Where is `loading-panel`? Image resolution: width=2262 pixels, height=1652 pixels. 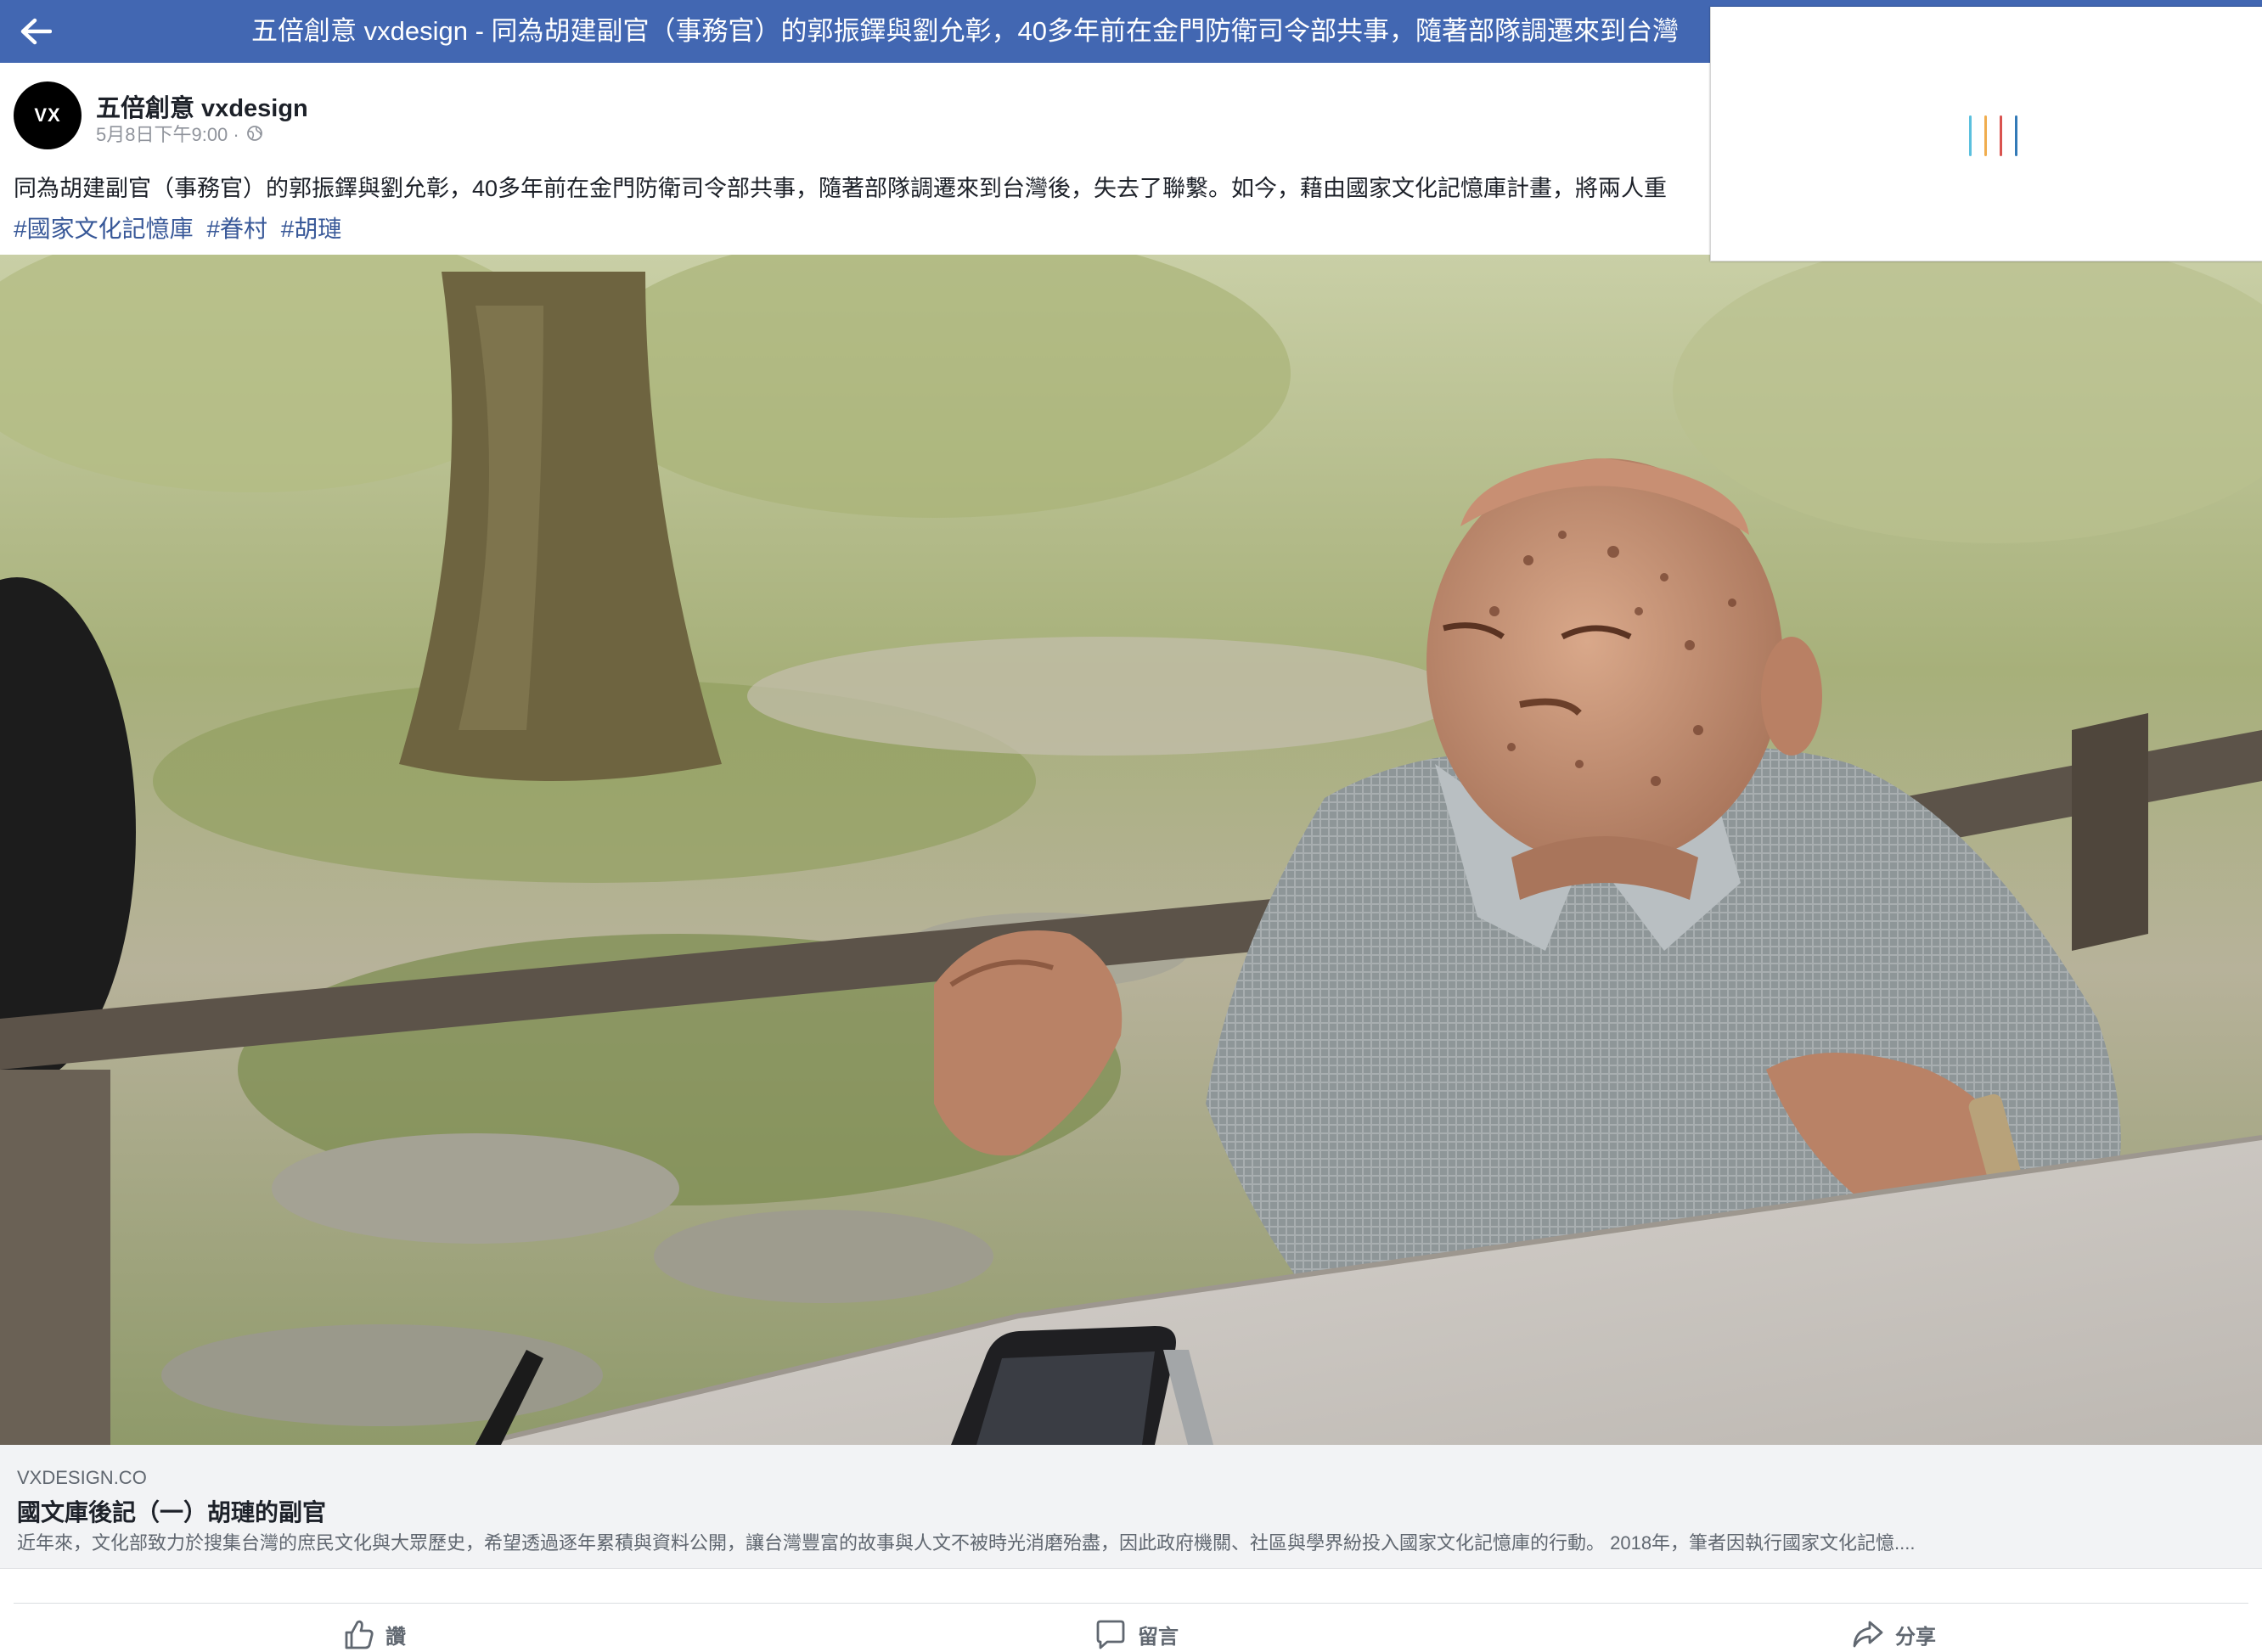 loading-panel is located at coordinates (1986, 134).